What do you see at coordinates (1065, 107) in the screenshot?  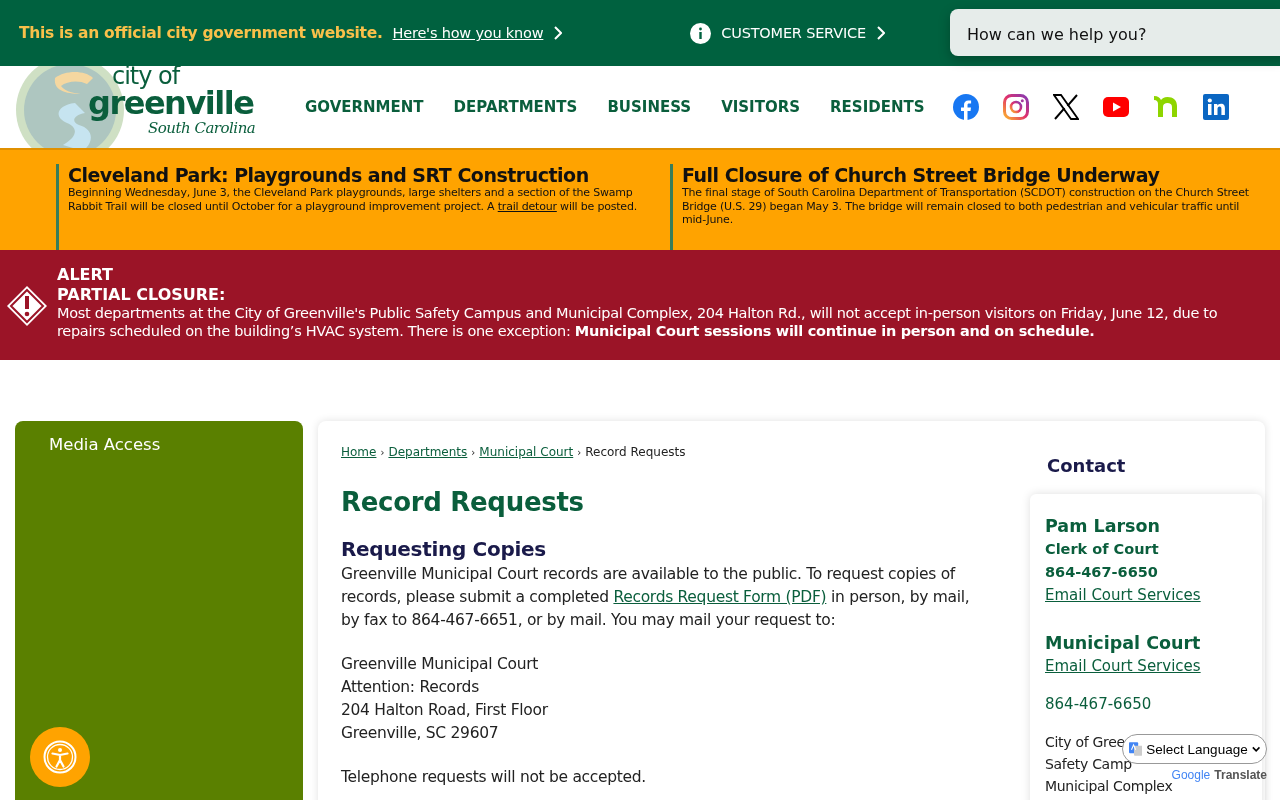 I see `x-icon` at bounding box center [1065, 107].